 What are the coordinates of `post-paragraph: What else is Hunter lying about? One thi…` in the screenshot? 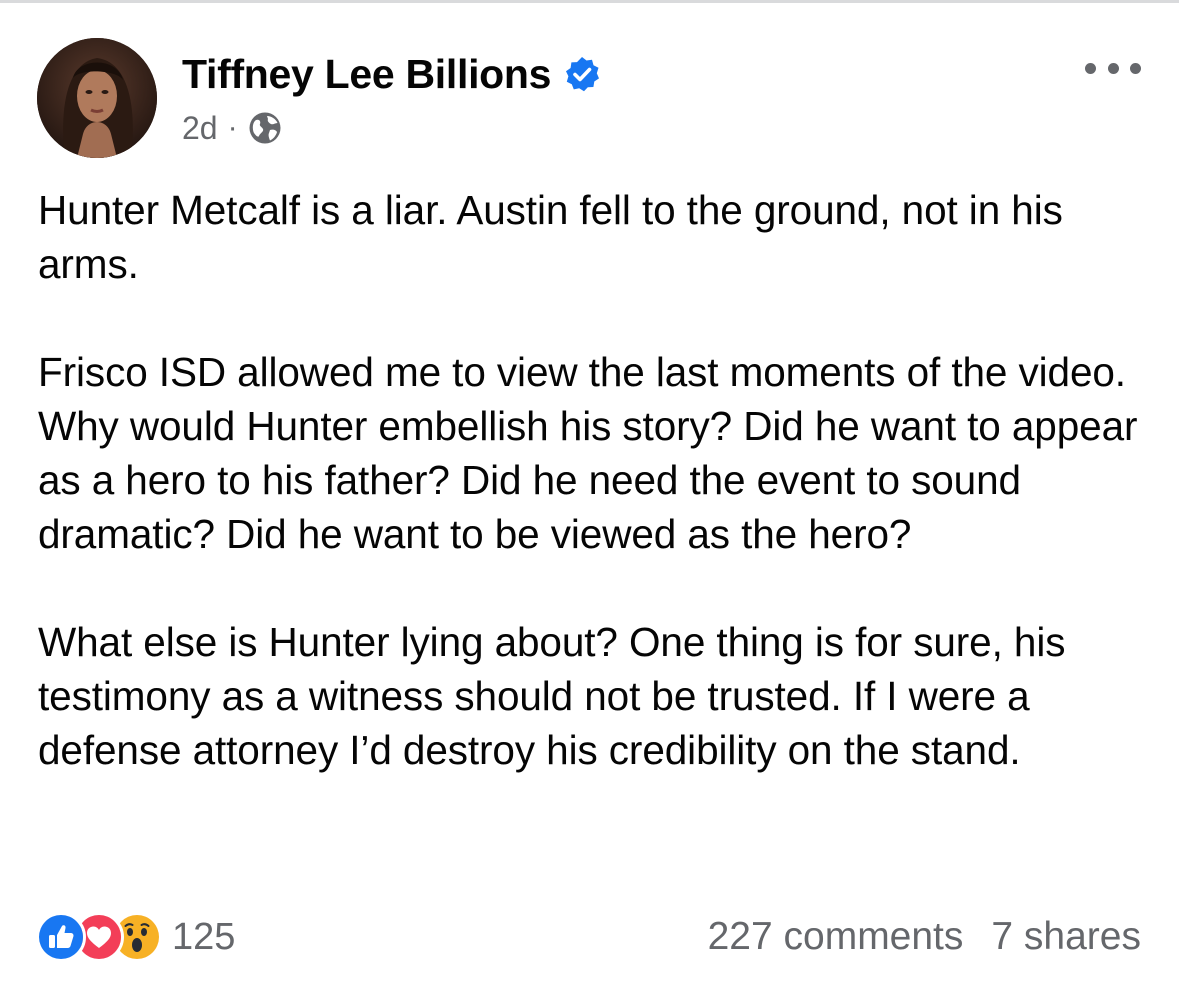 It's located at (557, 696).